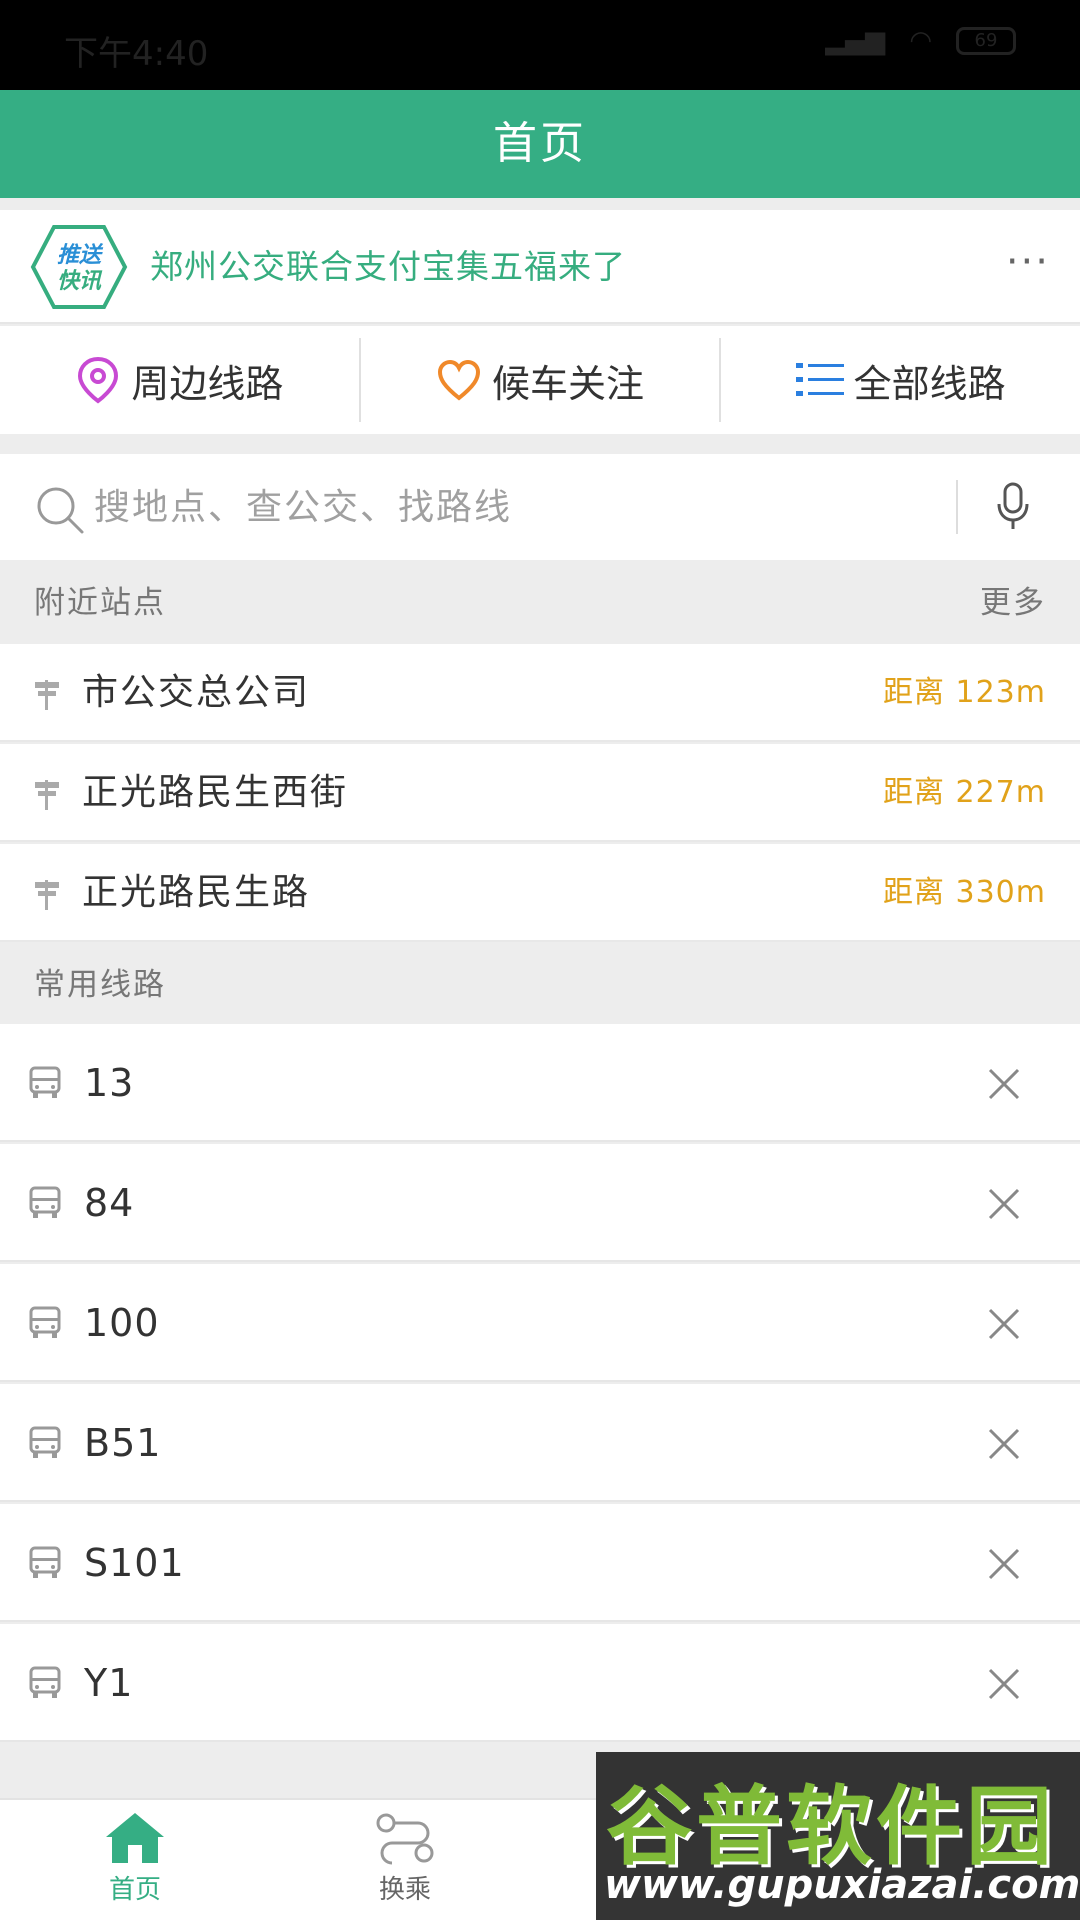 The height and width of the screenshot is (1920, 1080). What do you see at coordinates (1013, 507) in the screenshot?
I see `microphone-icon` at bounding box center [1013, 507].